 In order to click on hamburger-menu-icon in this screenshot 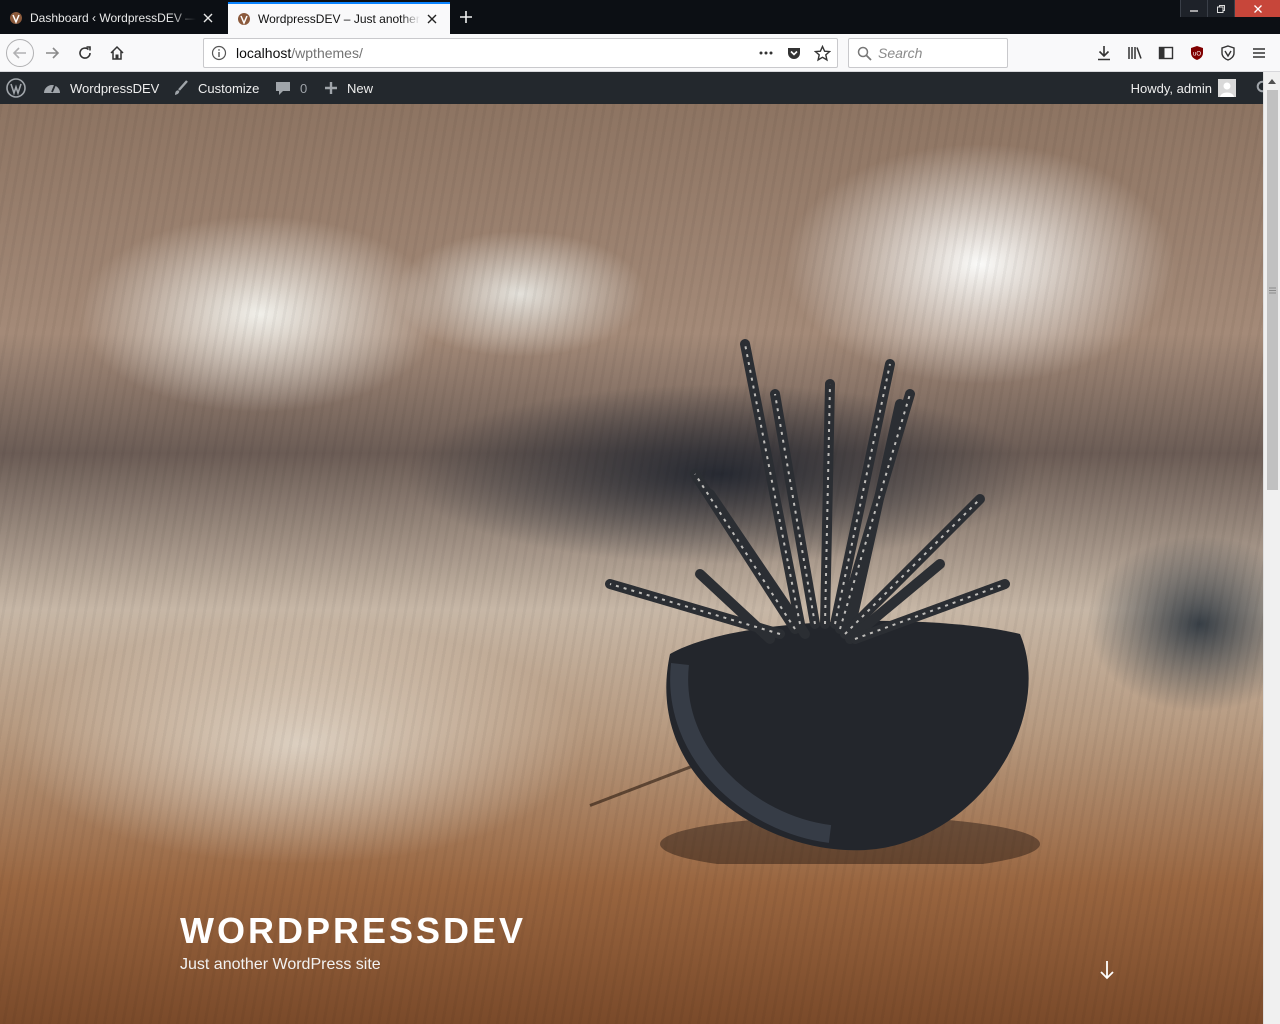, I will do `click(1258, 53)`.